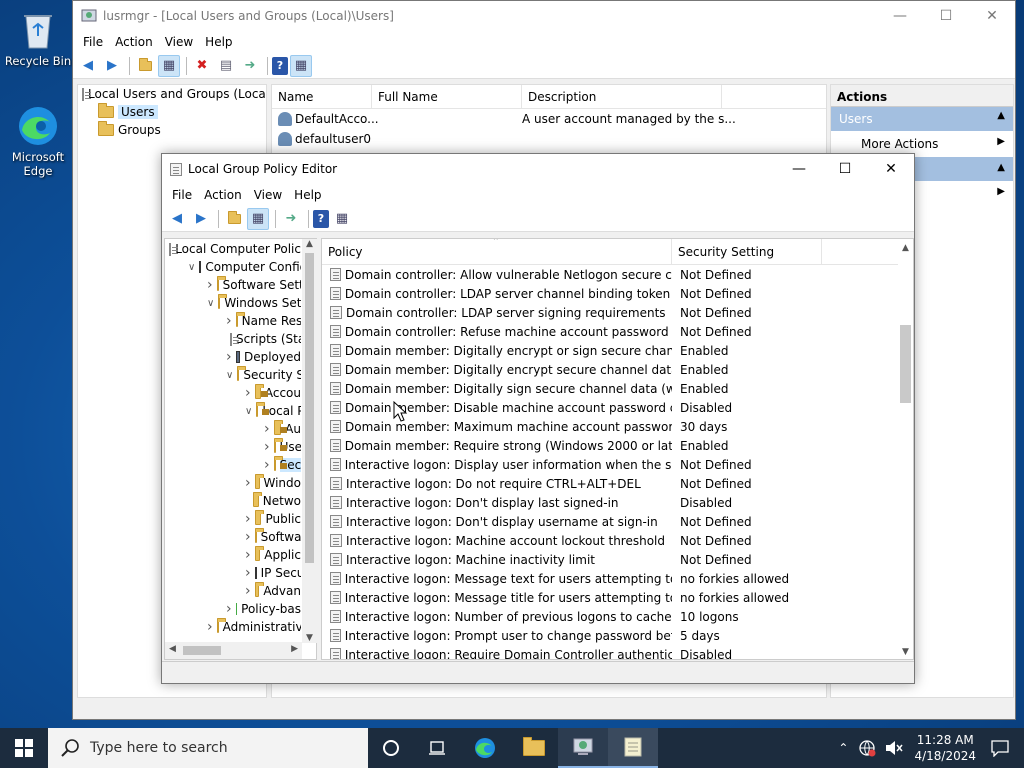  I want to click on scroll-right-icon: ▶, so click(294, 649).